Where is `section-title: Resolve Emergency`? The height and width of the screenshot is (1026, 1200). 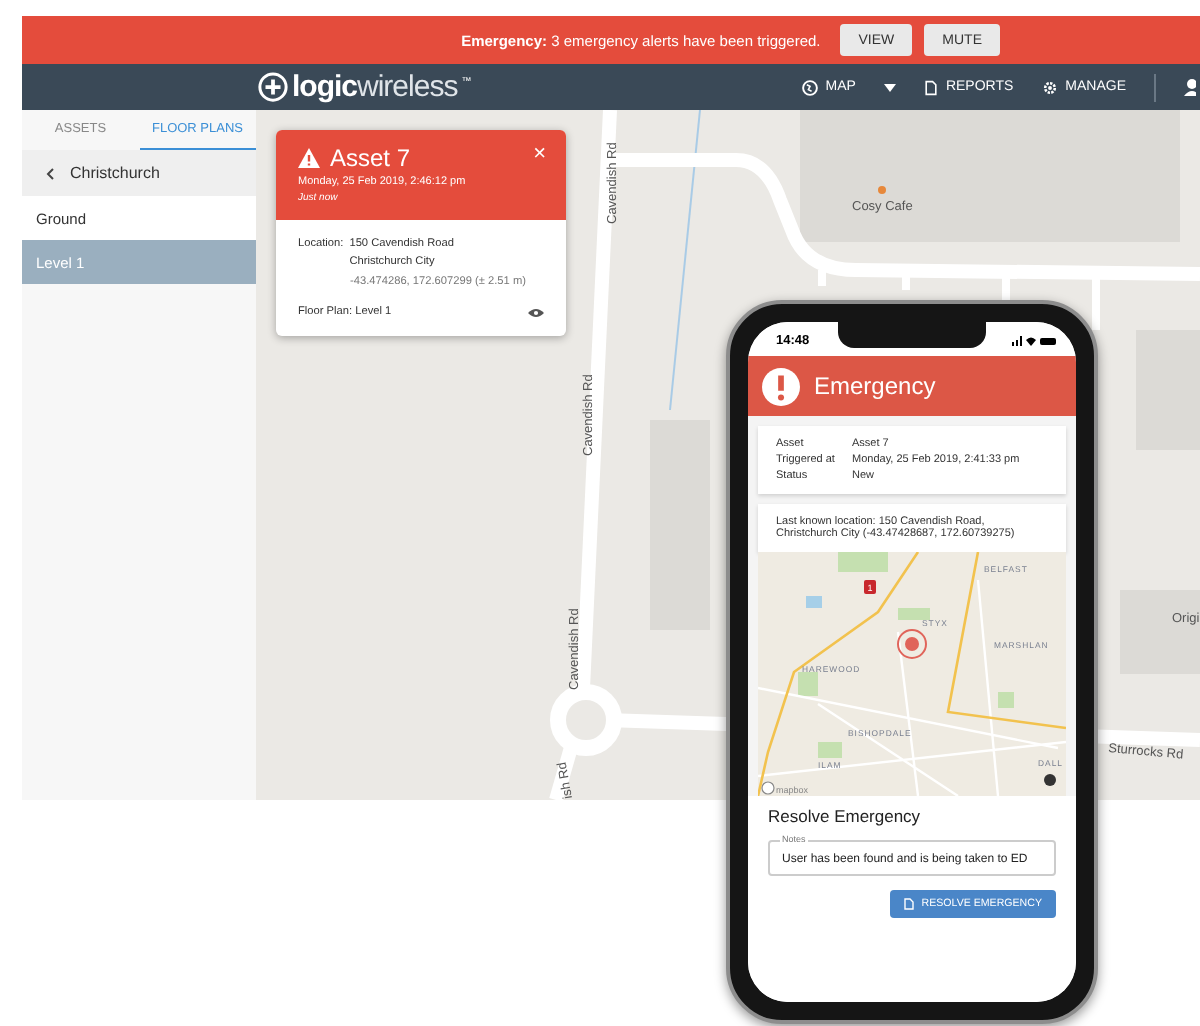 section-title: Resolve Emergency is located at coordinates (845, 816).